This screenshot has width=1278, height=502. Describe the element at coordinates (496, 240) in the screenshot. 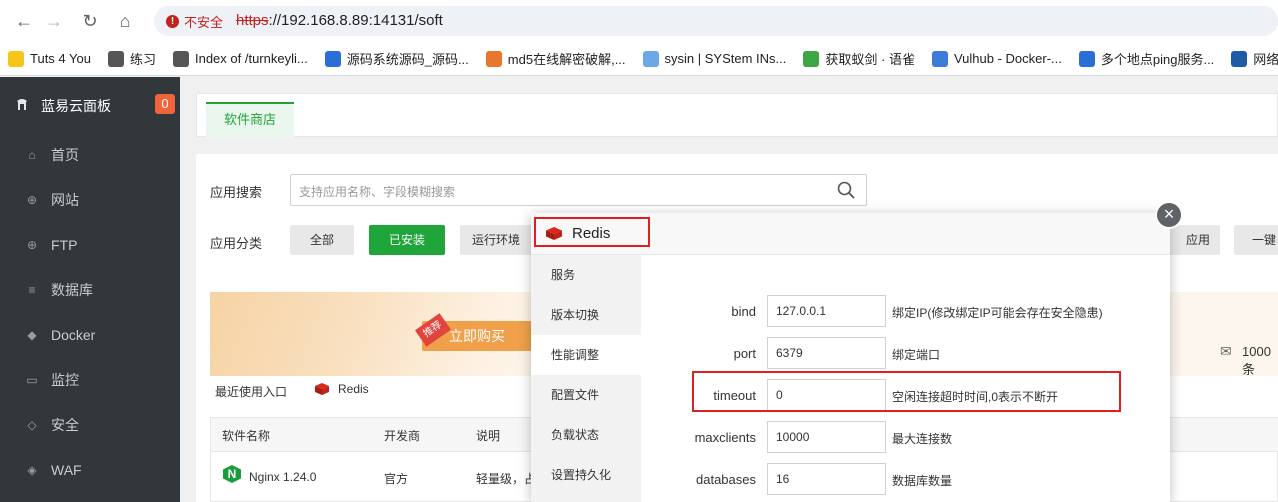

I see `category-runtime: 运行环境` at that location.